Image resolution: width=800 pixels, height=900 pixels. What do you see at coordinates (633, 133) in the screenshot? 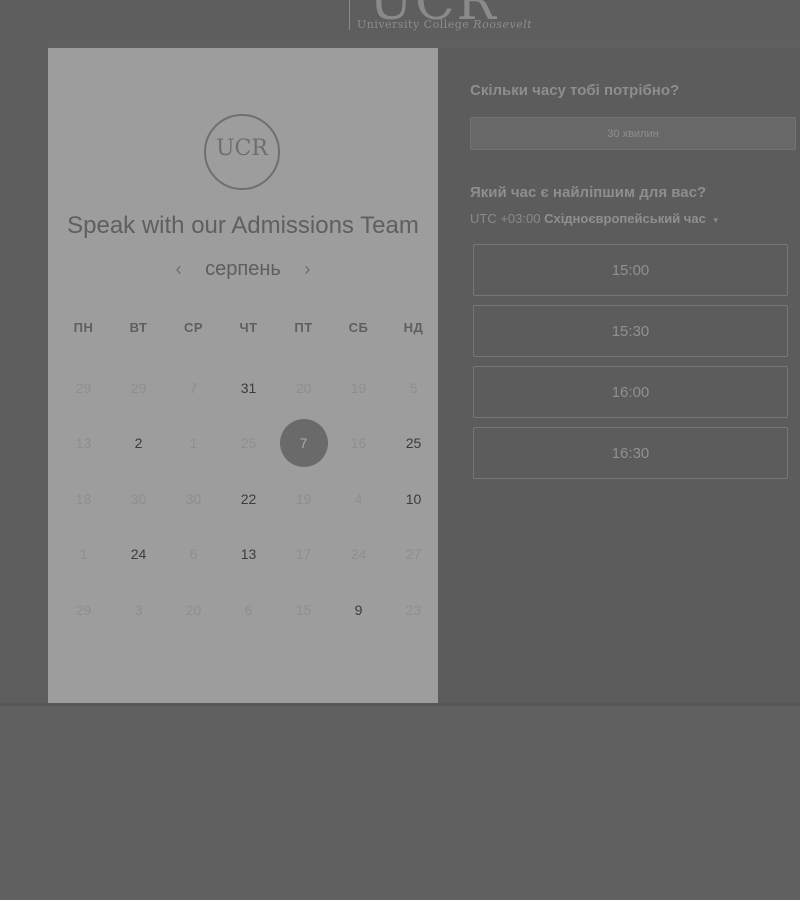
I see `duration-selector: 30 хвилин` at bounding box center [633, 133].